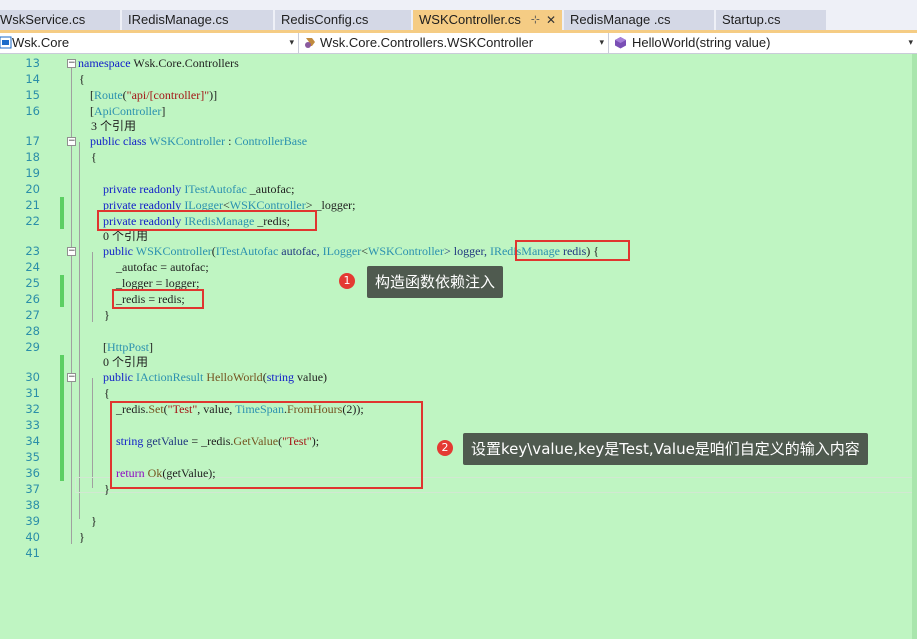 The image size is (917, 639). What do you see at coordinates (32, 221) in the screenshot?
I see `line-number: 22` at bounding box center [32, 221].